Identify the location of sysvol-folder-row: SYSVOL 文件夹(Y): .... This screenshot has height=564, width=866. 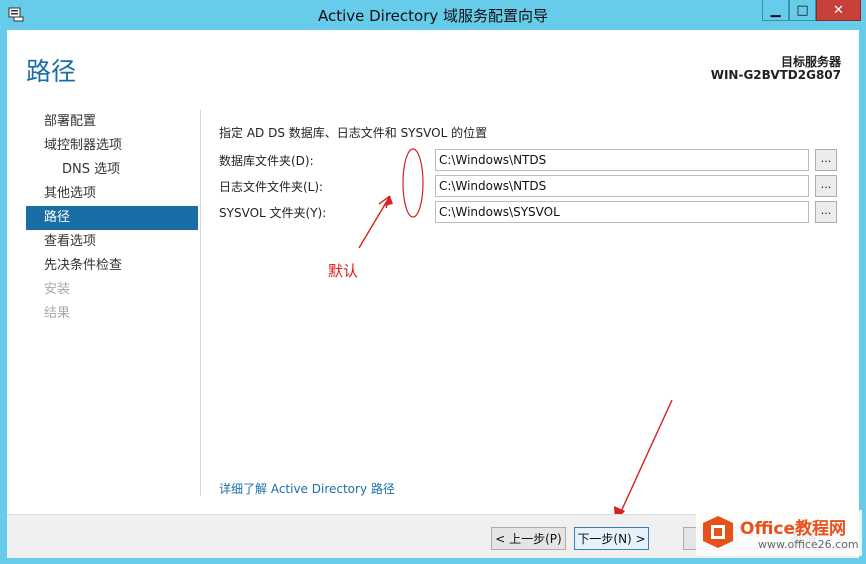
(529, 212).